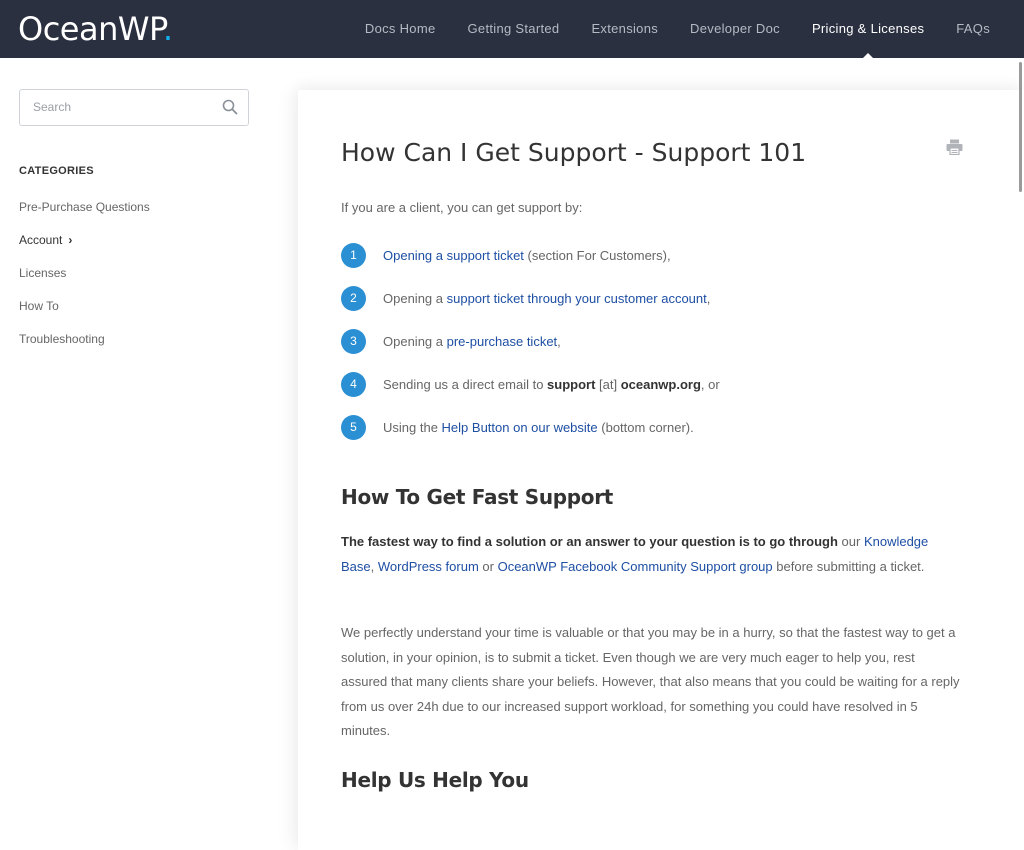 Image resolution: width=1024 pixels, height=850 pixels. Describe the element at coordinates (84, 249) in the screenshot. I see `category-account: Account ›` at that location.